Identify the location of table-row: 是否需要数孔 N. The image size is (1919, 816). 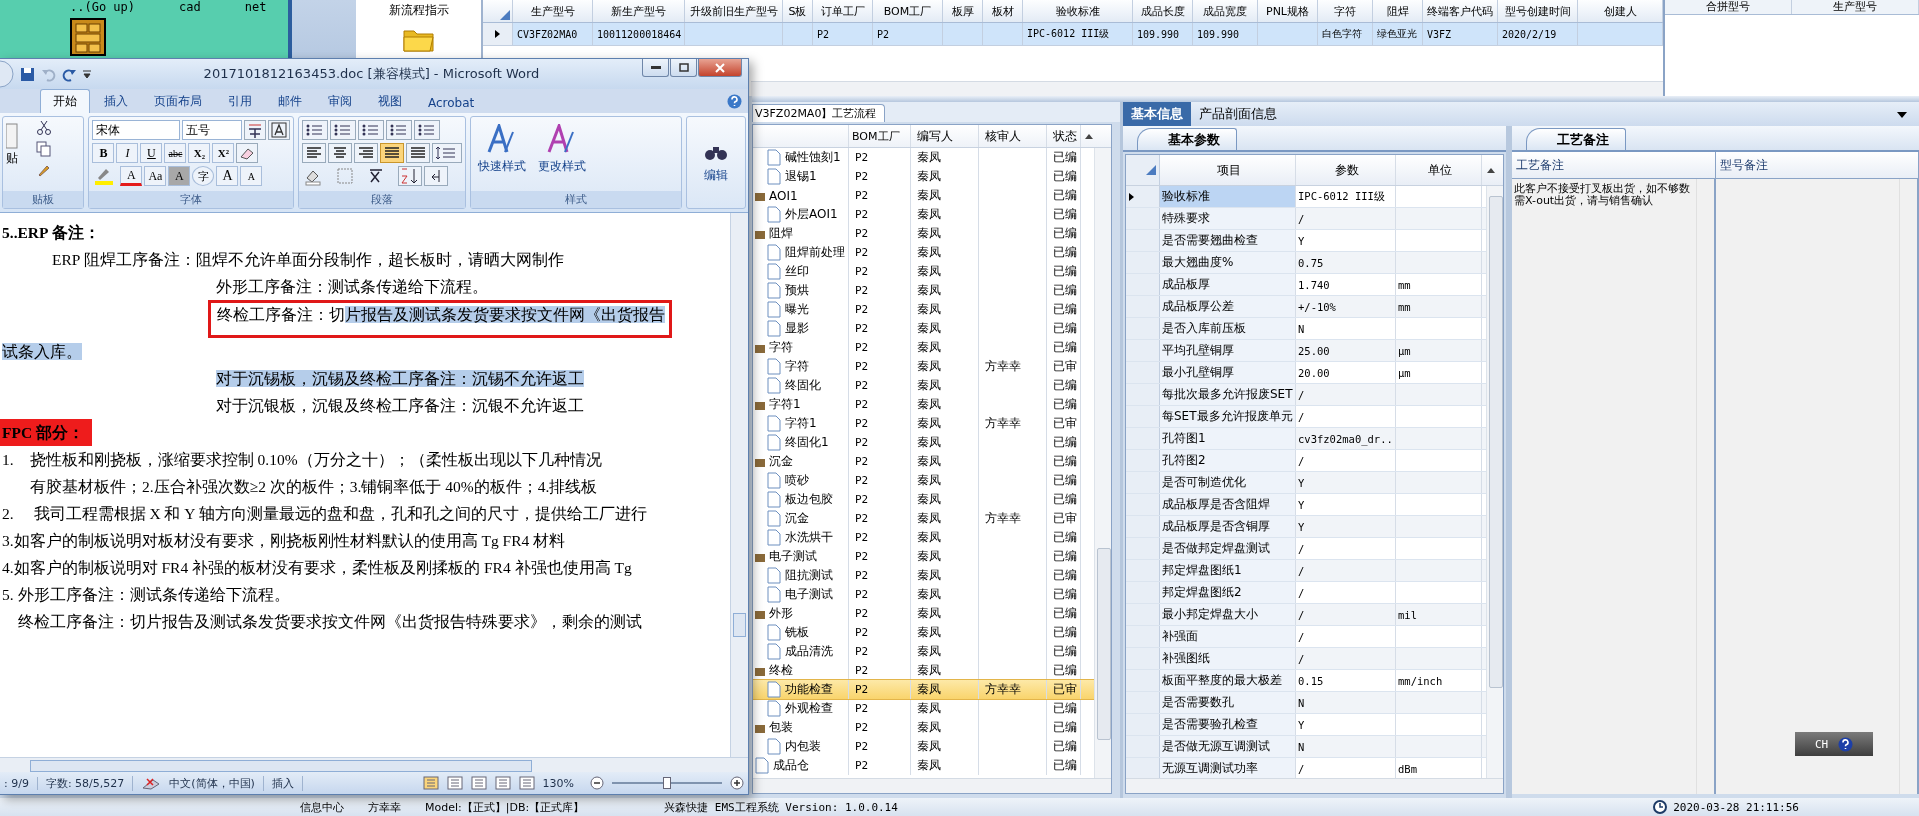
(1306, 703).